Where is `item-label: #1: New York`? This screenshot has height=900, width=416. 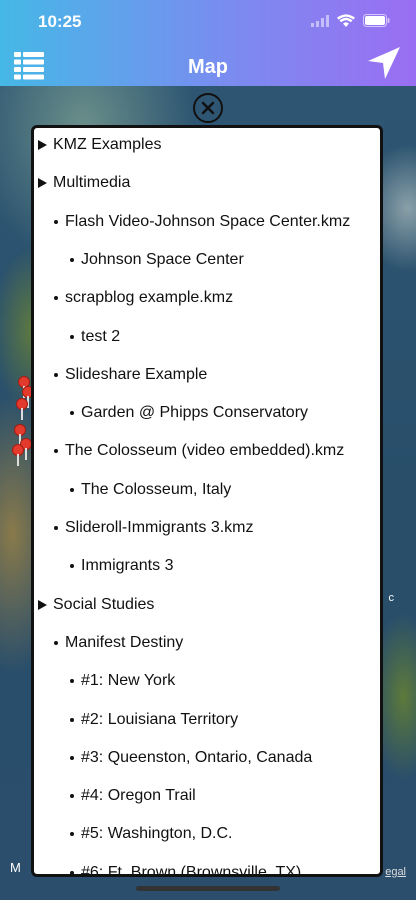 item-label: #1: New York is located at coordinates (128, 681).